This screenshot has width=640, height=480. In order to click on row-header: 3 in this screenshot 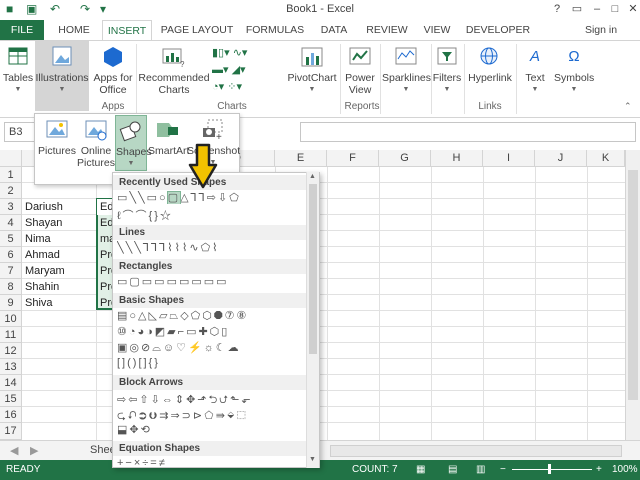, I will do `click(11, 207)`.